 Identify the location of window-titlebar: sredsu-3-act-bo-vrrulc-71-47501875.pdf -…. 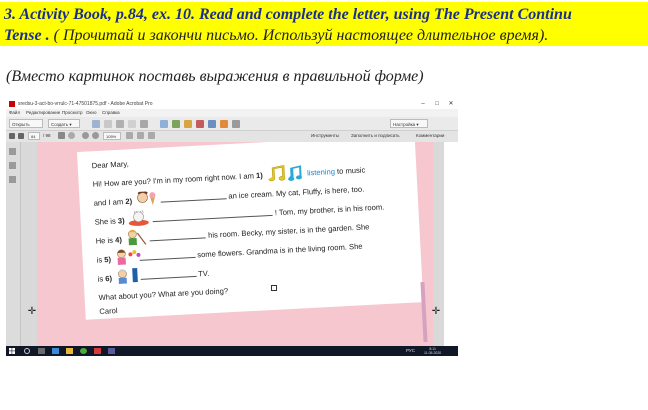
(232, 104).